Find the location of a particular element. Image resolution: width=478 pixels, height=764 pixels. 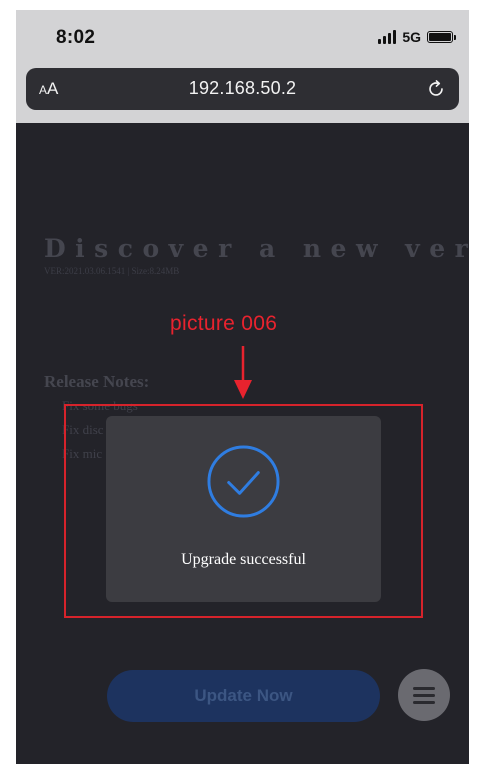

annotation-label: picture 006 is located at coordinates (224, 323).